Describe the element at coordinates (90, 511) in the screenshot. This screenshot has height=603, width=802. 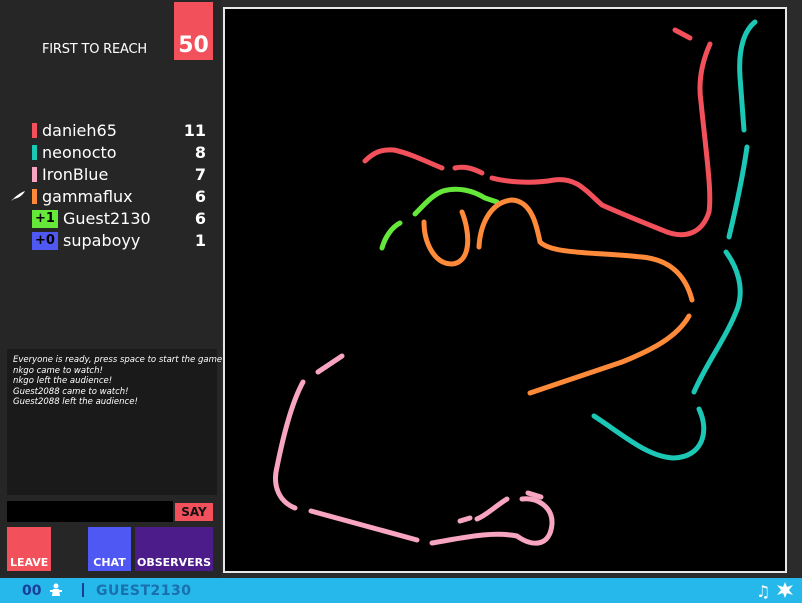
I see `chat-input` at that location.